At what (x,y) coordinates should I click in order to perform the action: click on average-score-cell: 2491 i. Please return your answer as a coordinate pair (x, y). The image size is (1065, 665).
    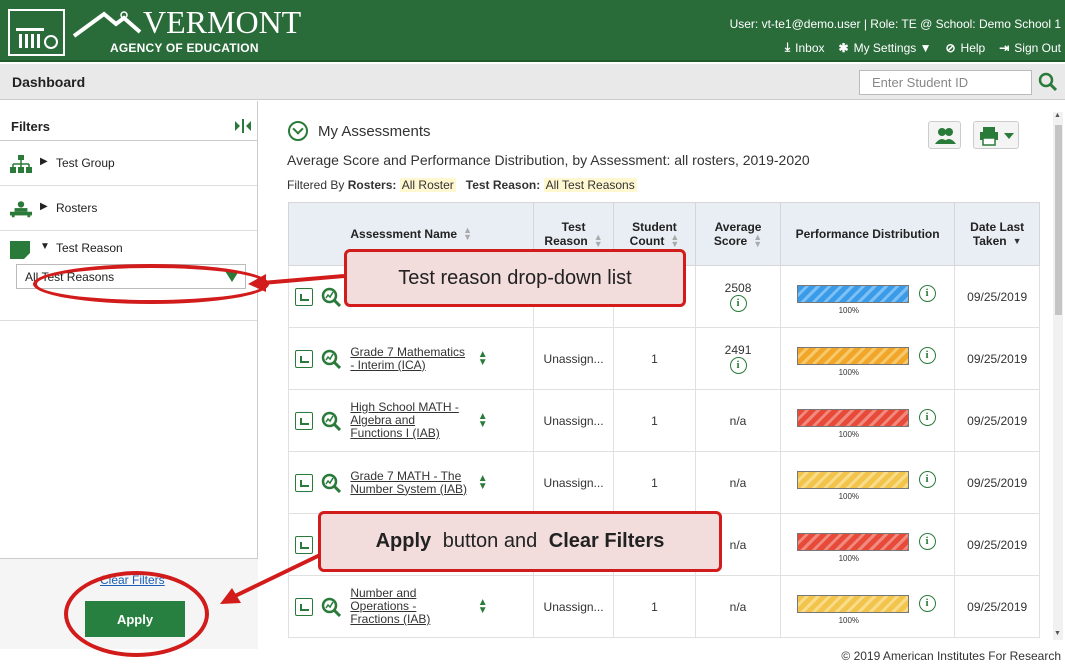
    Looking at the image, I should click on (738, 358).